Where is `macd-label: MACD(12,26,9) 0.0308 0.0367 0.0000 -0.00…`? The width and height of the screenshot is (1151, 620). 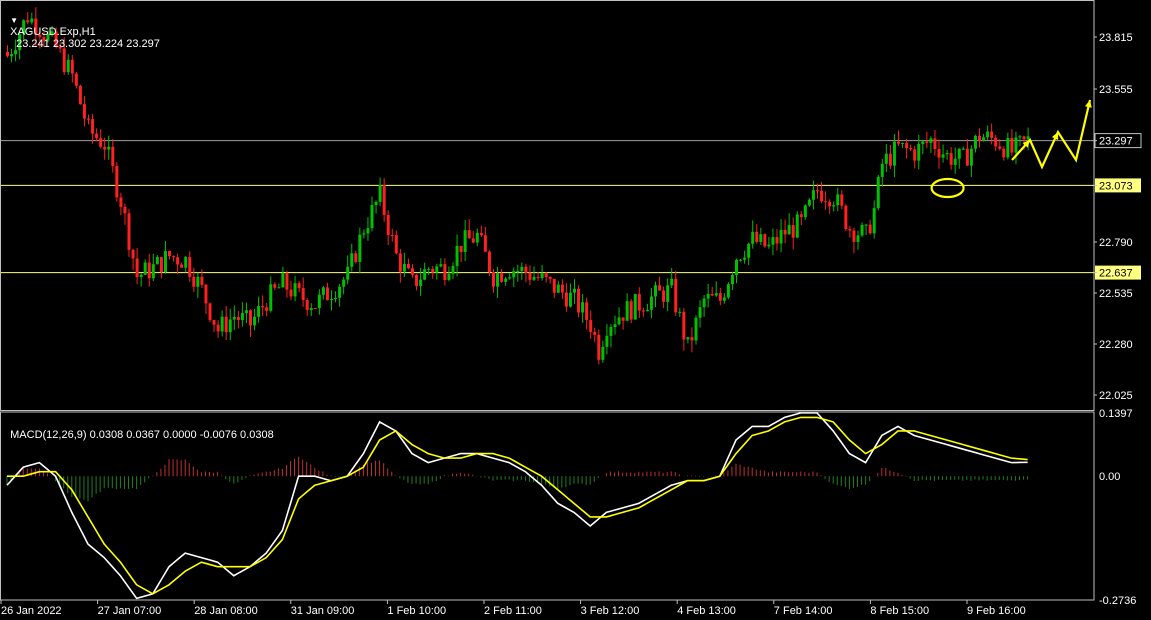 macd-label: MACD(12,26,9) 0.0308 0.0367 0.0000 -0.00… is located at coordinates (142, 435).